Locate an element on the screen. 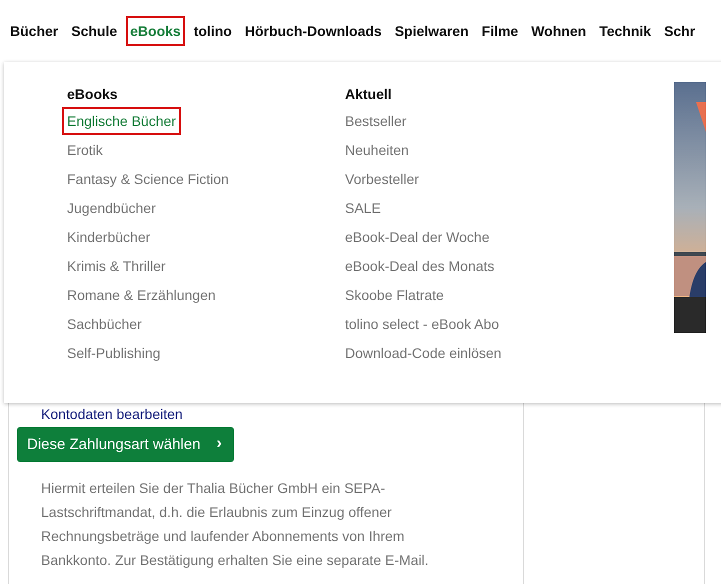 Image resolution: width=721 pixels, height=584 pixels. menu-item: Erotik is located at coordinates (85, 150).